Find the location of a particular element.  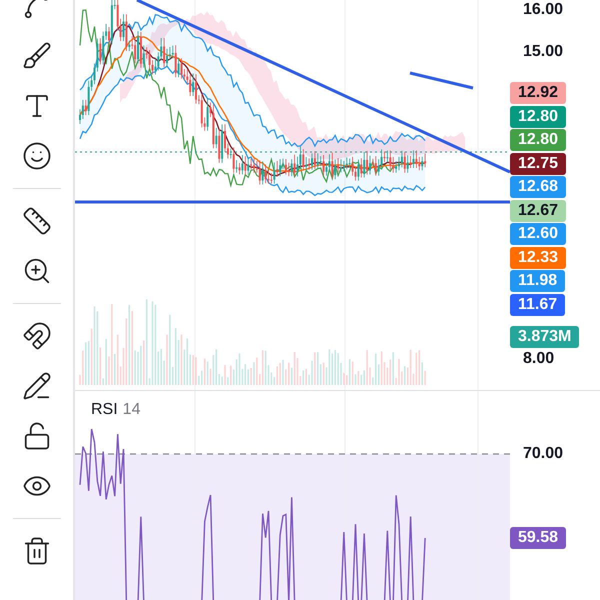

price-label: 12.67 is located at coordinates (538, 211).